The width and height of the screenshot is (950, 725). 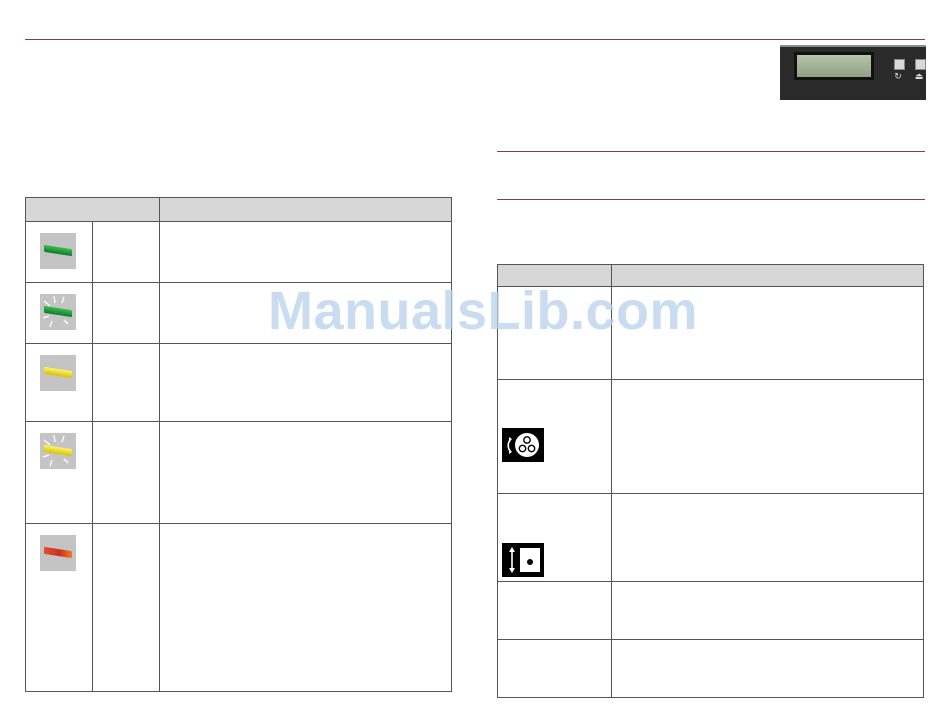 What do you see at coordinates (58, 553) in the screenshot?
I see `led-red-icon` at bounding box center [58, 553].